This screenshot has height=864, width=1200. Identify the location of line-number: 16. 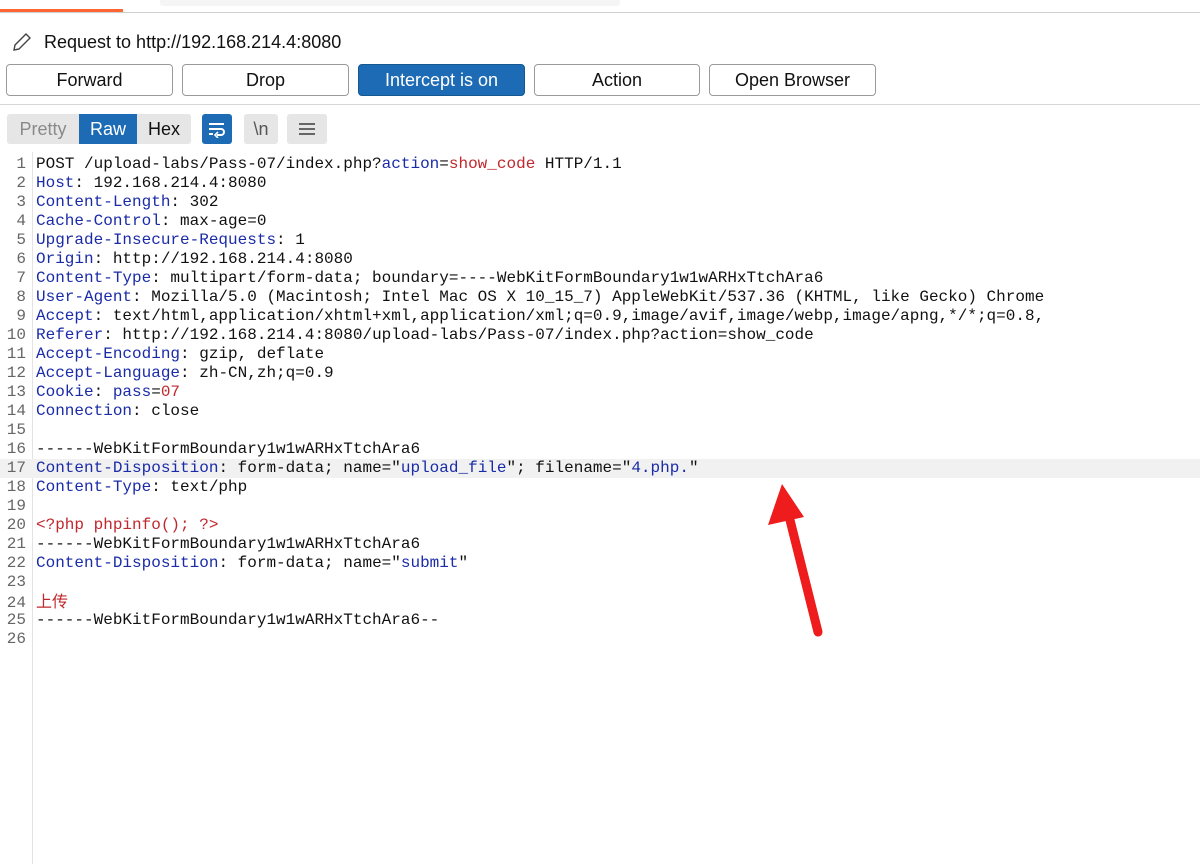
(16, 449).